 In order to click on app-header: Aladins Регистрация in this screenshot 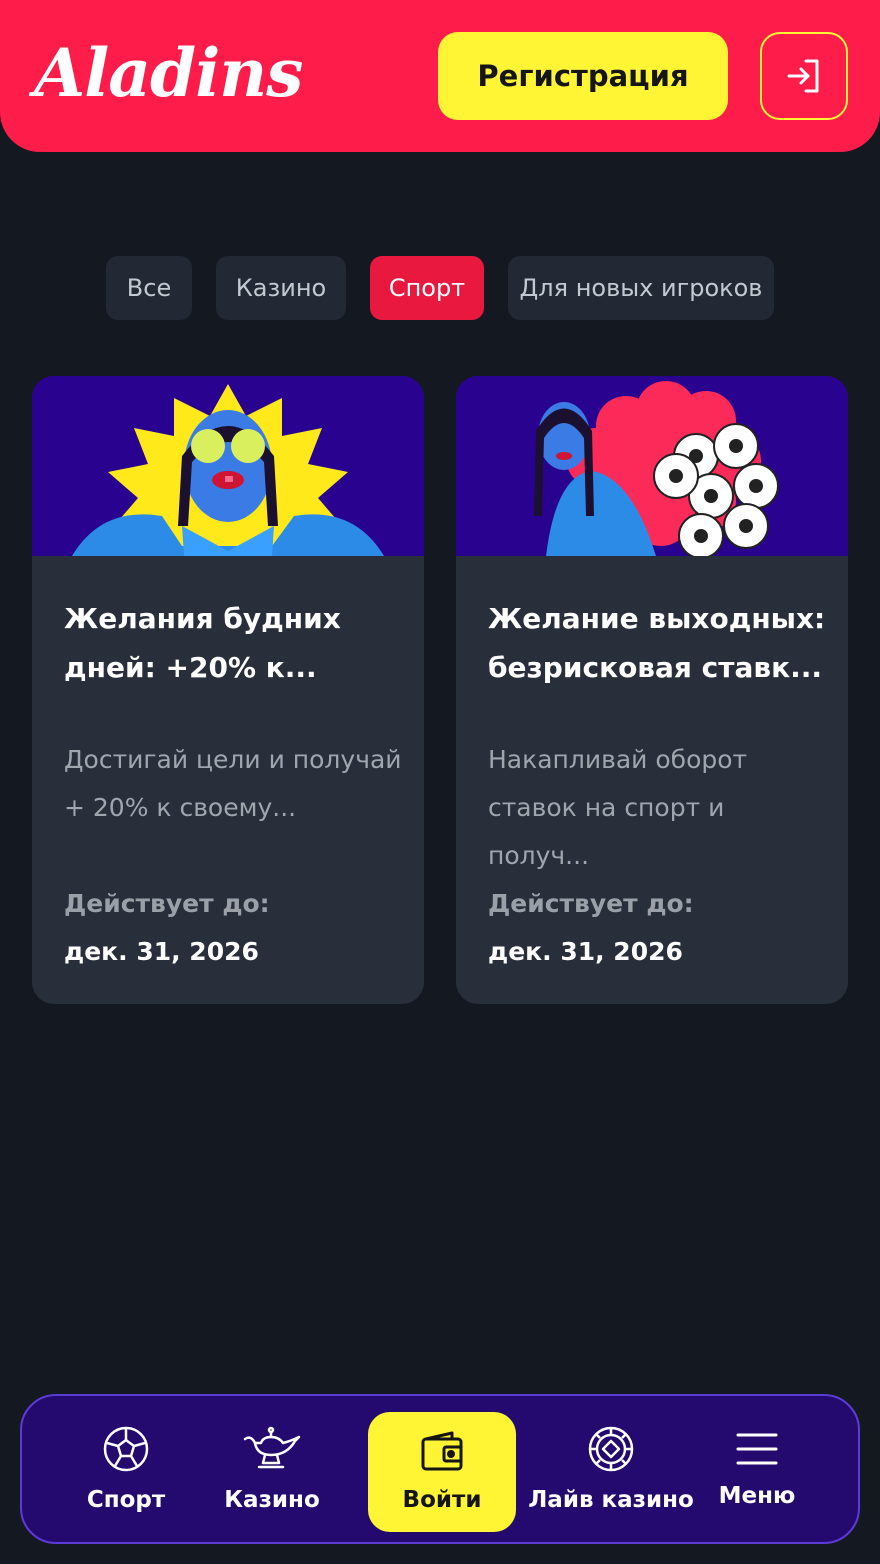, I will do `click(440, 76)`.